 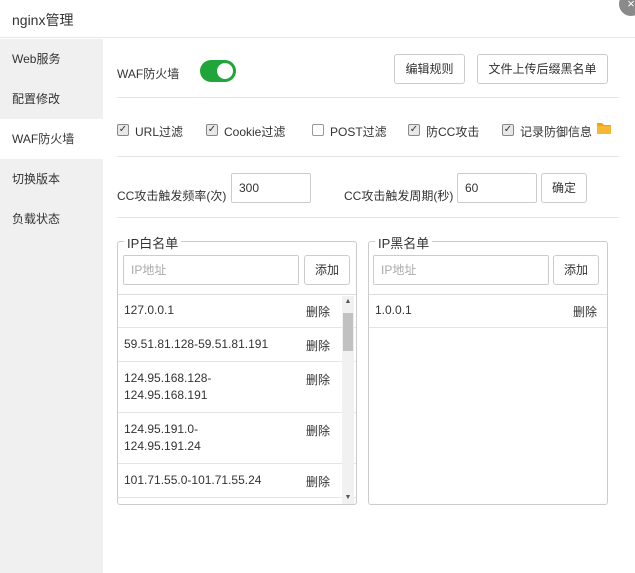 What do you see at coordinates (159, 132) in the screenshot?
I see `url-filter-label: URL过滤` at bounding box center [159, 132].